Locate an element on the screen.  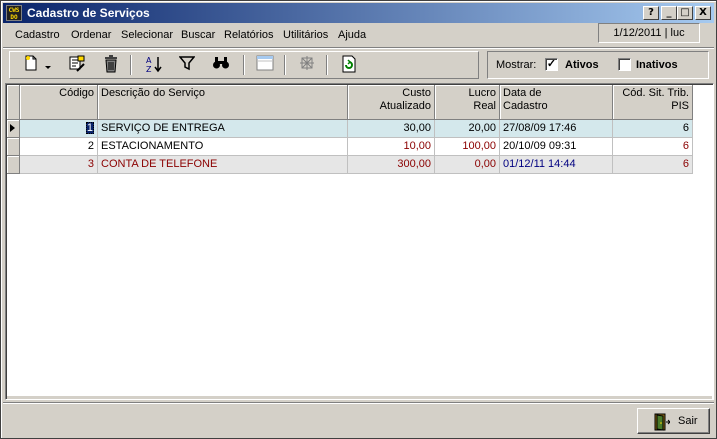
cell-data: 27/08/09 17:46 is located at coordinates (556, 129).